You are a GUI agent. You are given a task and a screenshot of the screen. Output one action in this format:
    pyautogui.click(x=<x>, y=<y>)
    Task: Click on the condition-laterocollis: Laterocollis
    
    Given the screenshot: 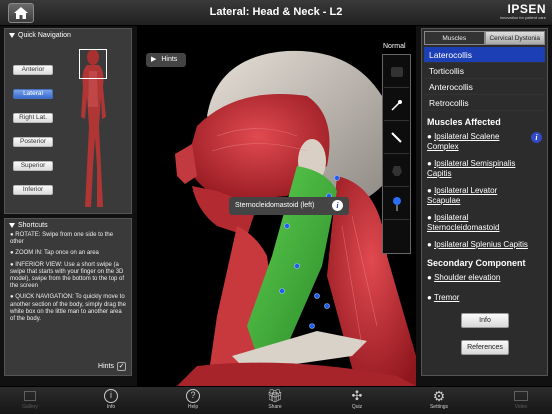 What is the action you would take?
    pyautogui.click(x=484, y=55)
    